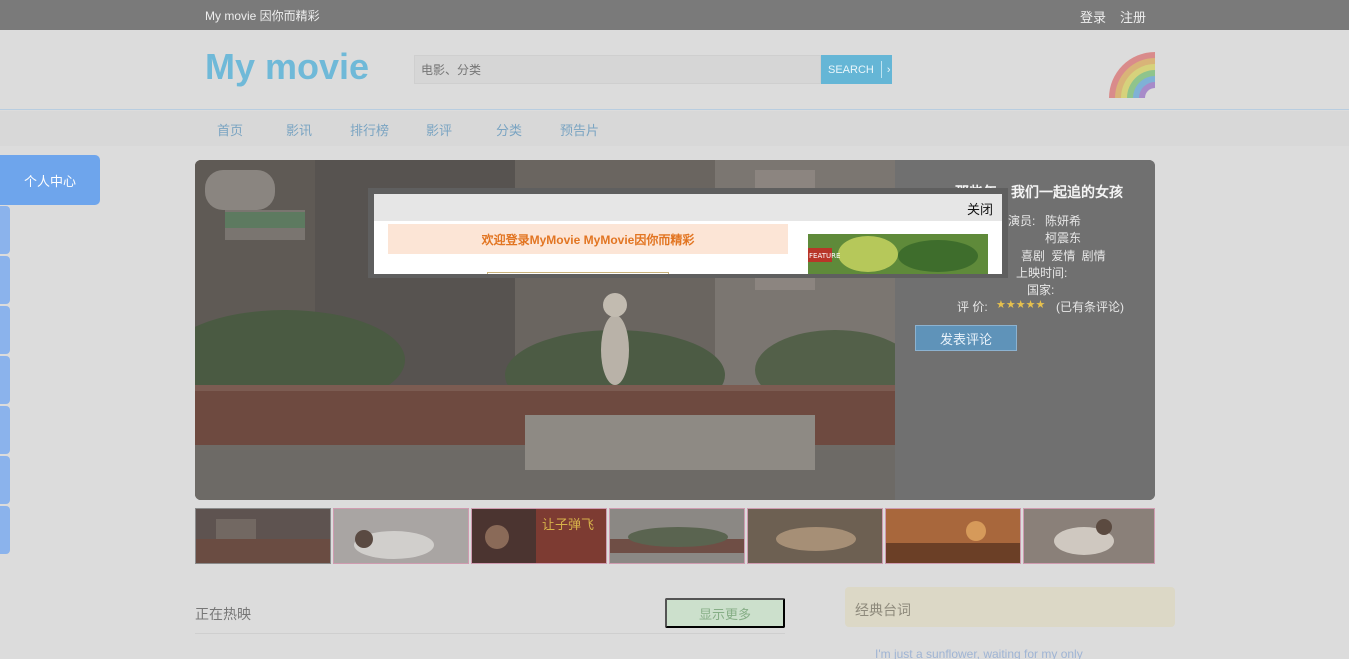  What do you see at coordinates (1063, 256) in the screenshot?
I see `movie-genres: 喜剧 爱情 剧情` at bounding box center [1063, 256].